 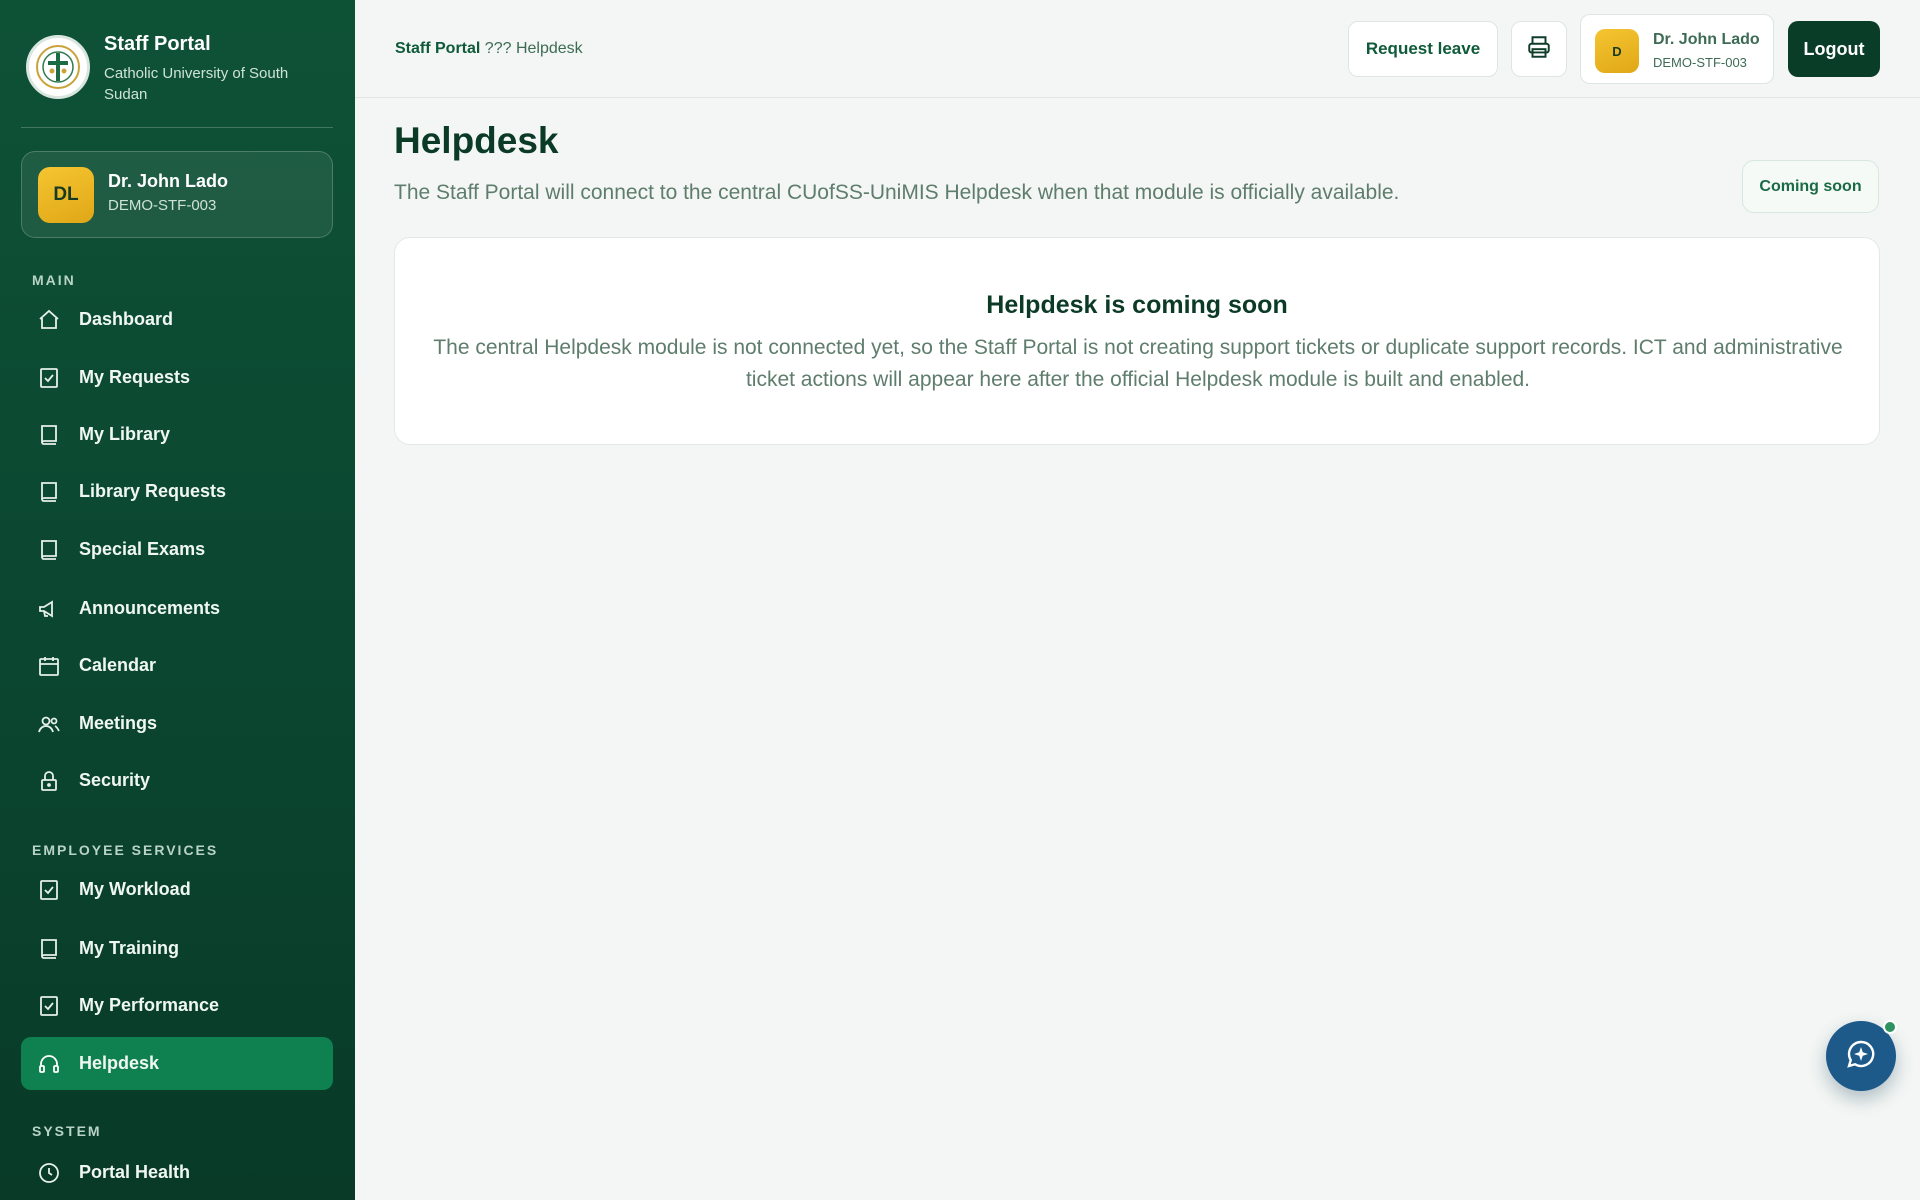 What do you see at coordinates (177, 434) in the screenshot?
I see `sidebar-item-my-library: My Library` at bounding box center [177, 434].